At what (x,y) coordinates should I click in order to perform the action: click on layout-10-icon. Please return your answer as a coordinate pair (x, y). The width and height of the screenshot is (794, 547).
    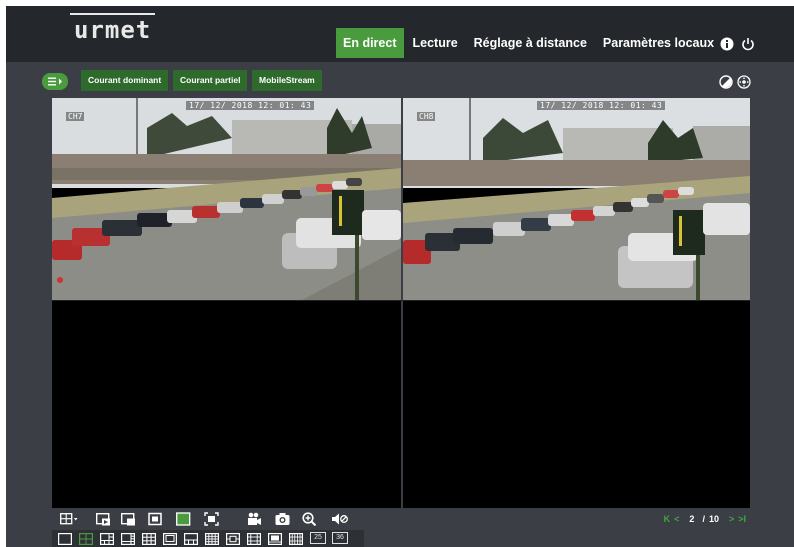
    Looking at the image, I should click on (170, 539).